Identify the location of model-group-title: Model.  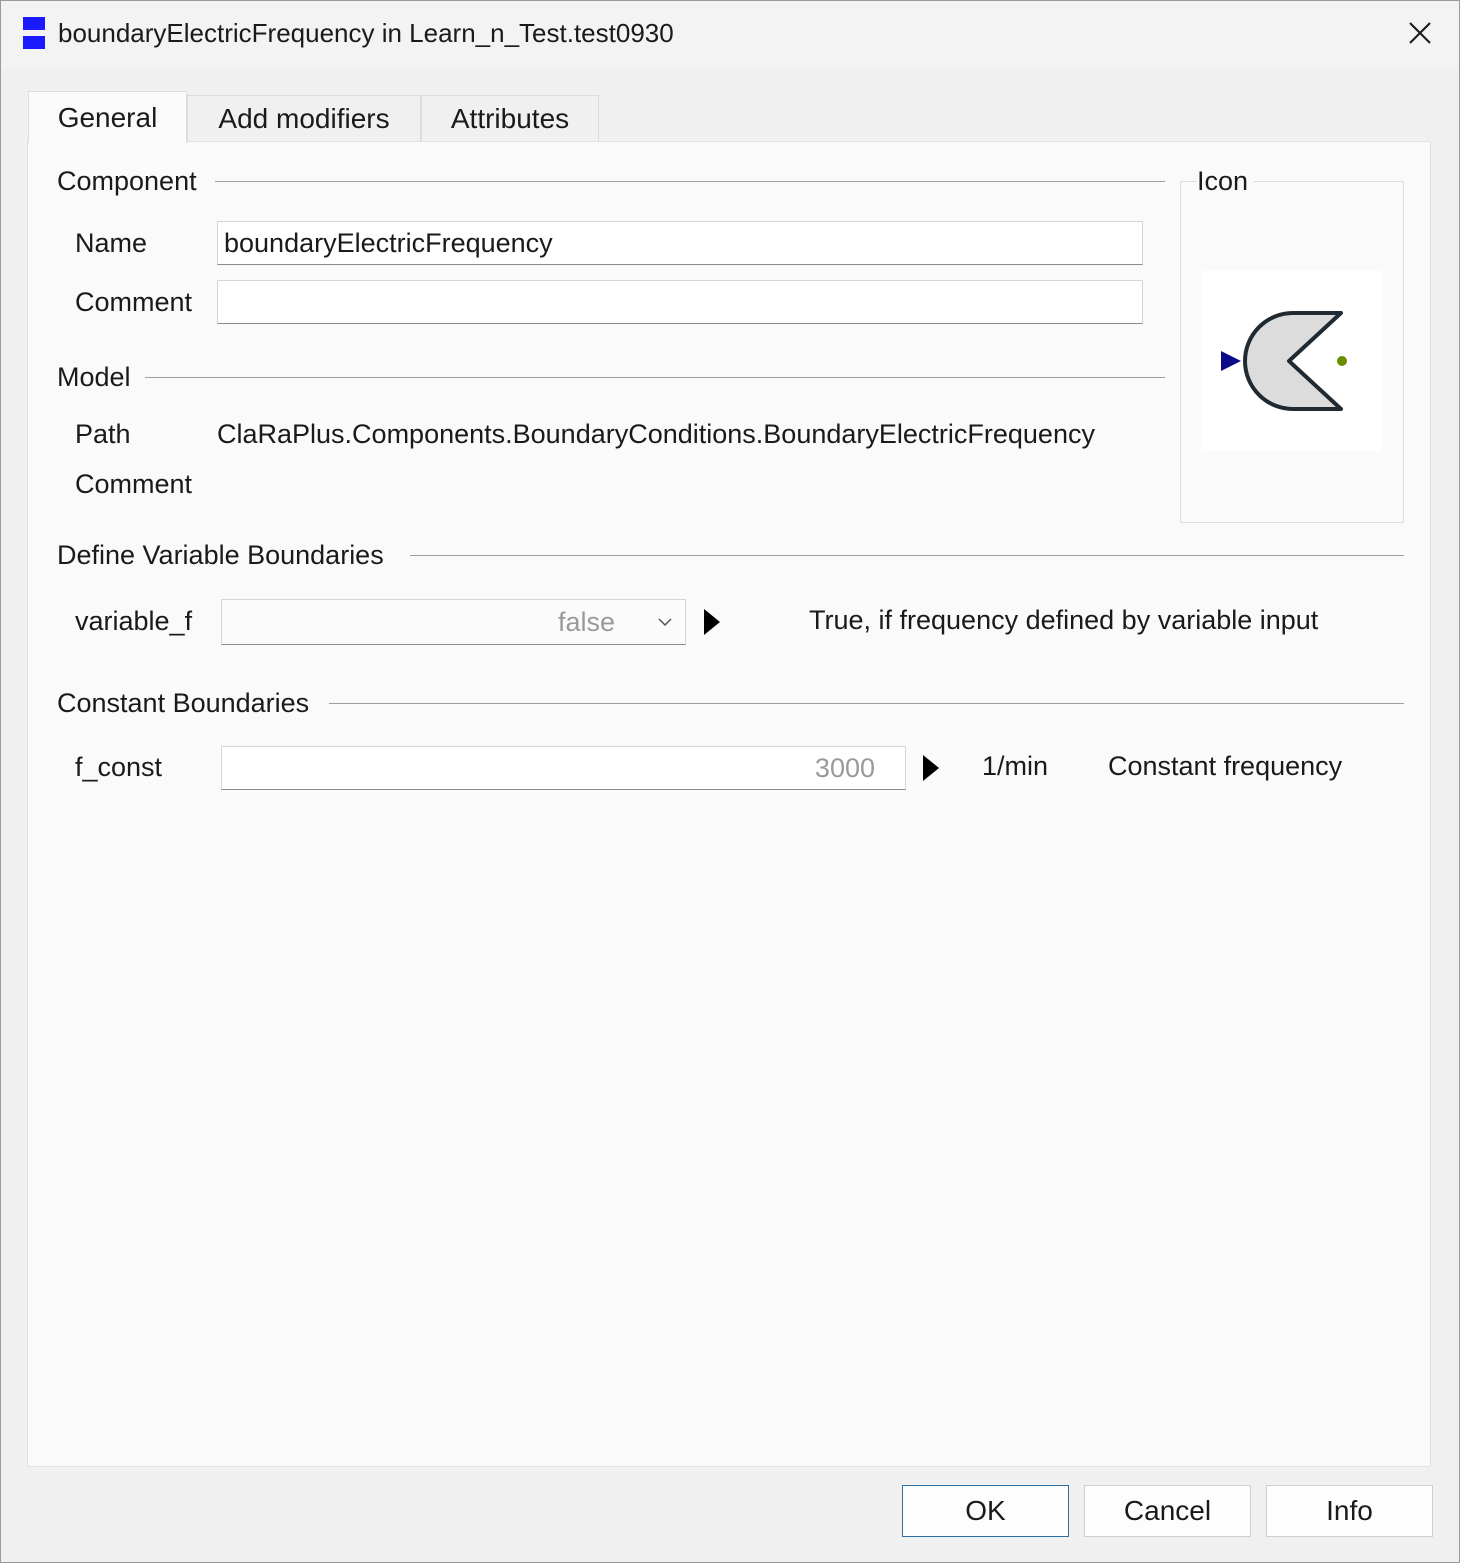
(97, 377).